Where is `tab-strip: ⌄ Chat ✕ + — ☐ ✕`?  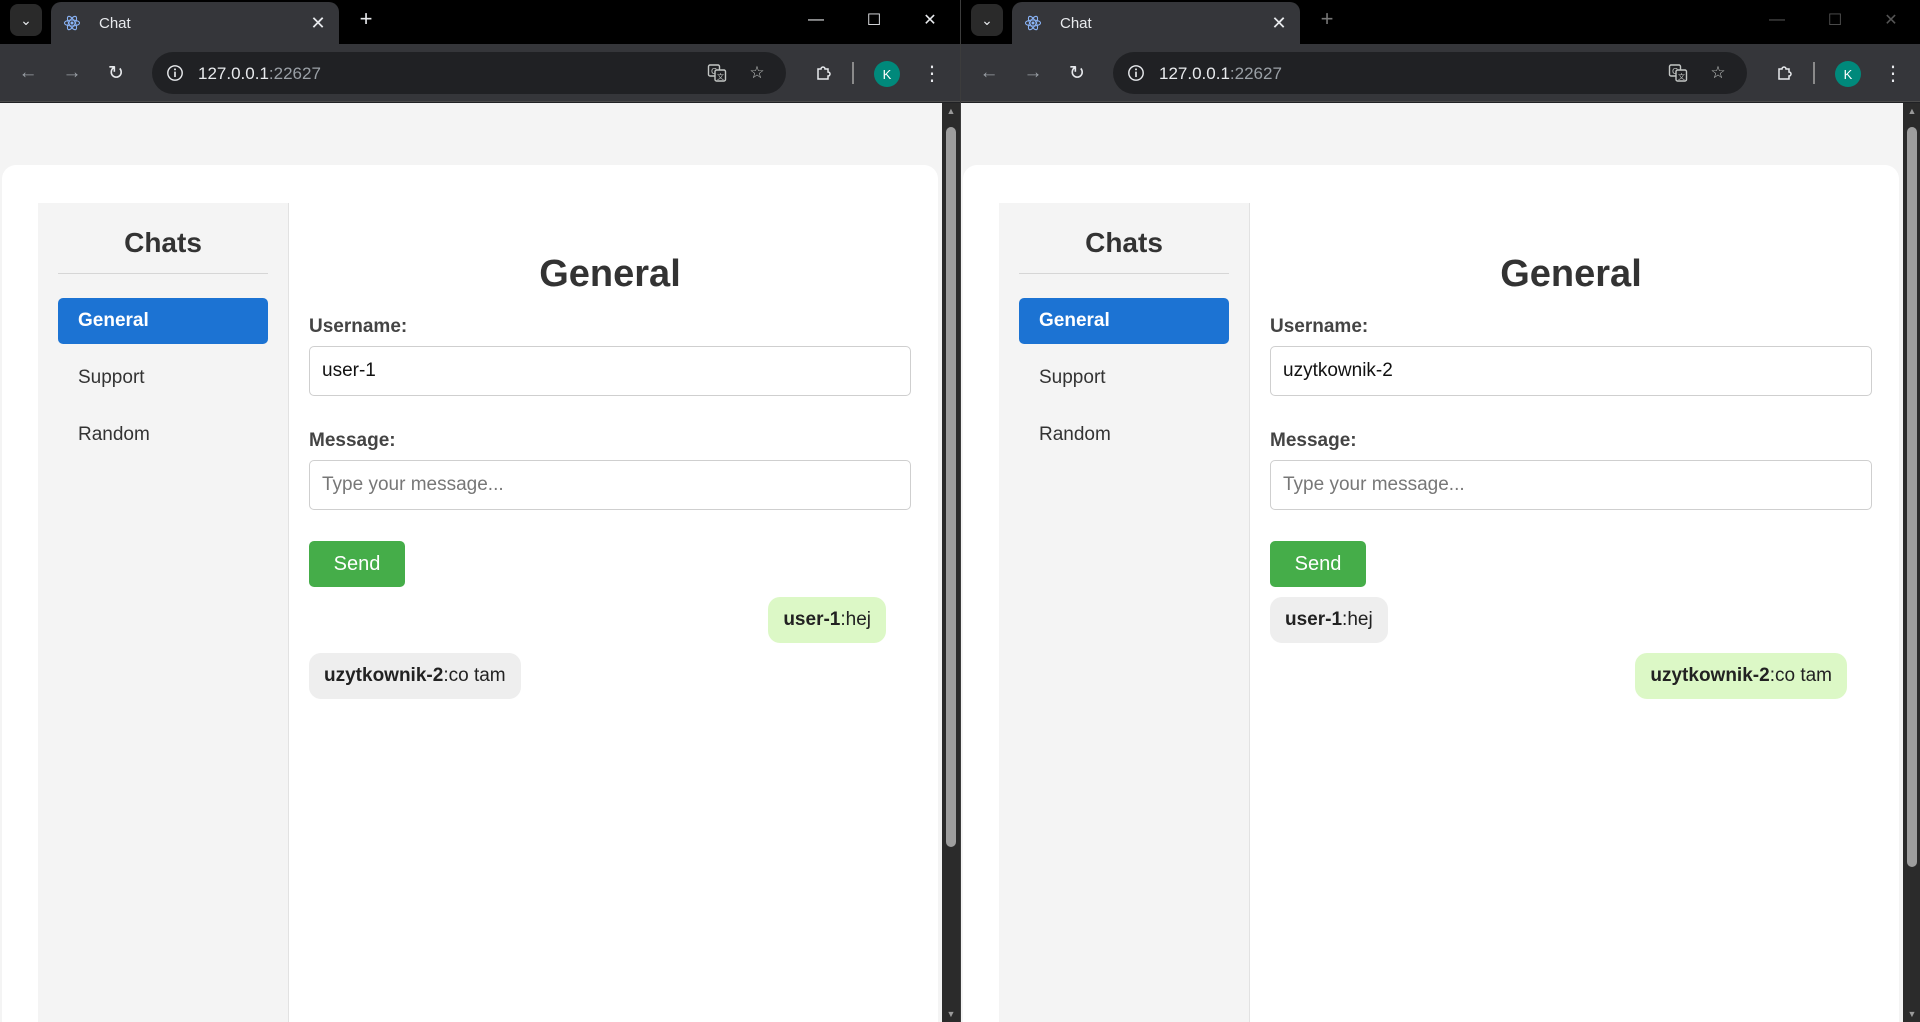 tab-strip: ⌄ Chat ✕ + — ☐ ✕ is located at coordinates (1440, 22).